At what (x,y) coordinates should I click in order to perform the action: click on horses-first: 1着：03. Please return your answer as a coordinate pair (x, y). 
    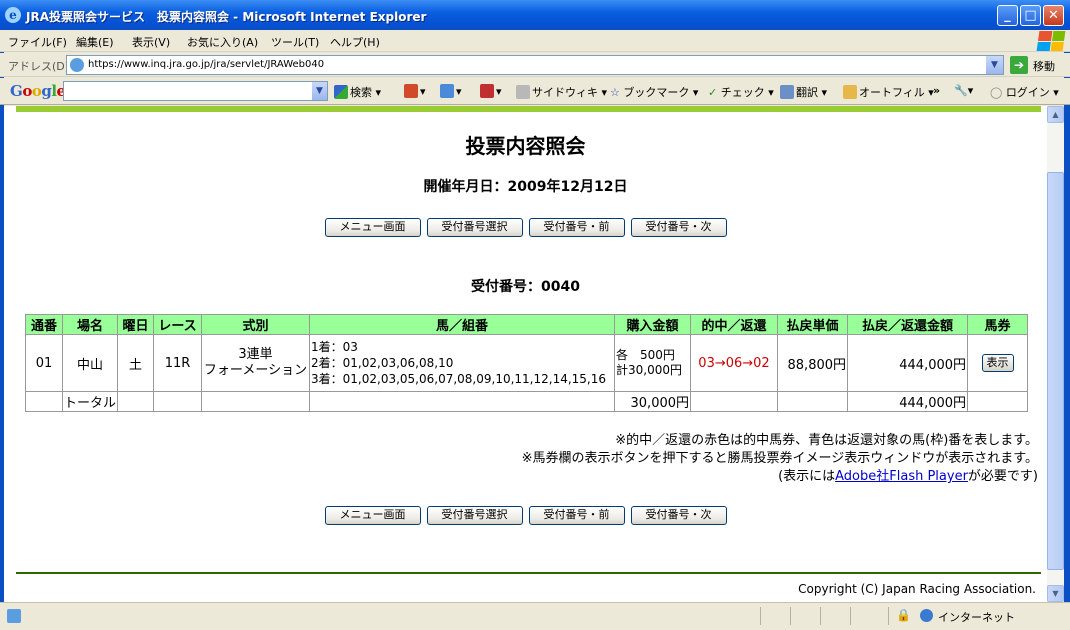
    Looking at the image, I should click on (334, 347).